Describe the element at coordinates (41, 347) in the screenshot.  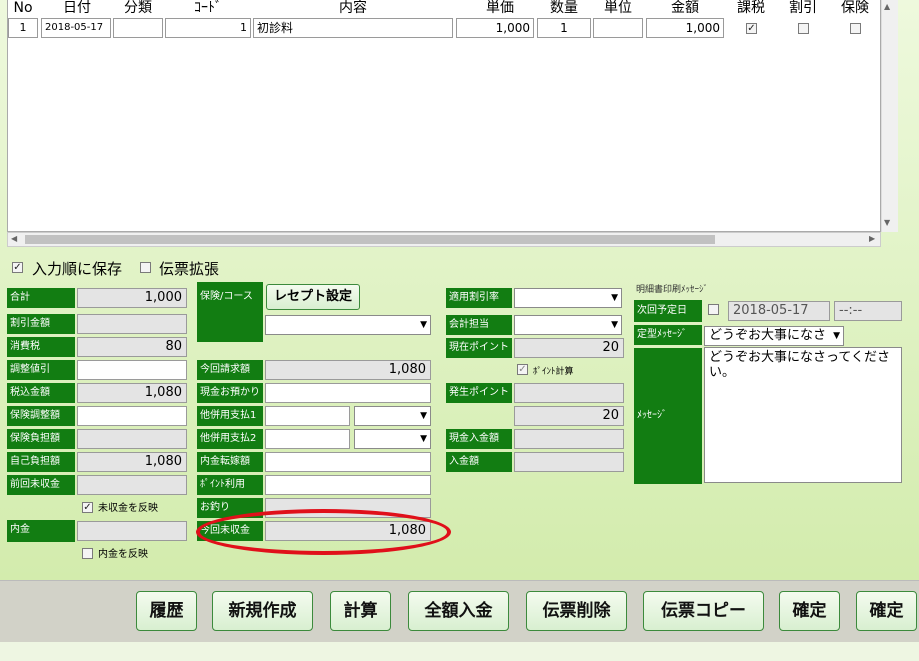
I see `tax-label: 消費税` at that location.